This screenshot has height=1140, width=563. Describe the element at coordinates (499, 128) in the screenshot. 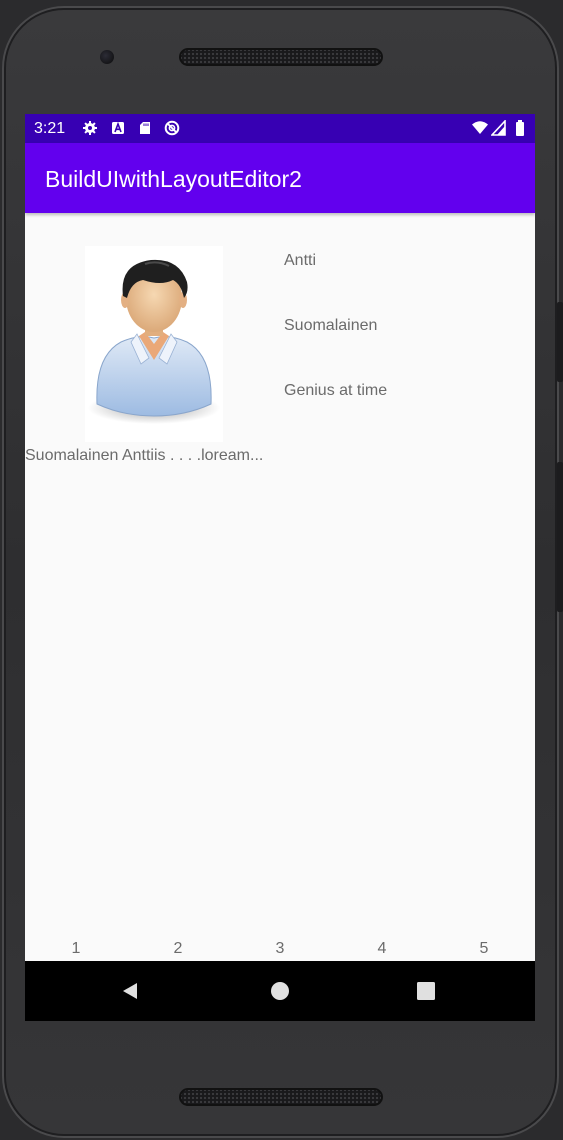

I see `signal-icon` at that location.